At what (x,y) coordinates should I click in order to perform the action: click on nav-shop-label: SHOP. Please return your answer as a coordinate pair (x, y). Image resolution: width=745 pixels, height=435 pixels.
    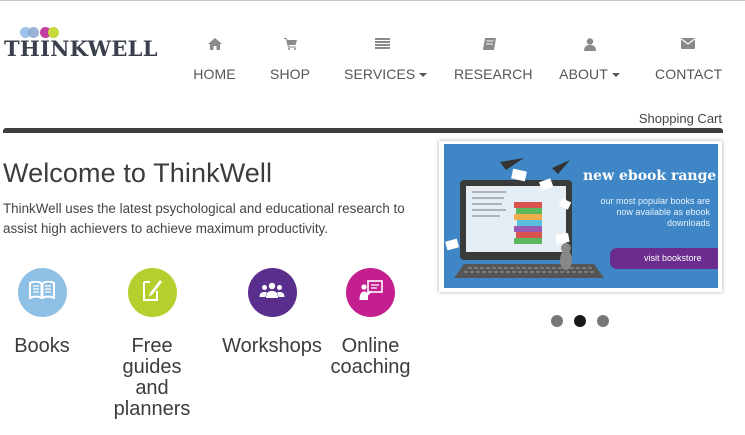
    Looking at the image, I should click on (290, 74).